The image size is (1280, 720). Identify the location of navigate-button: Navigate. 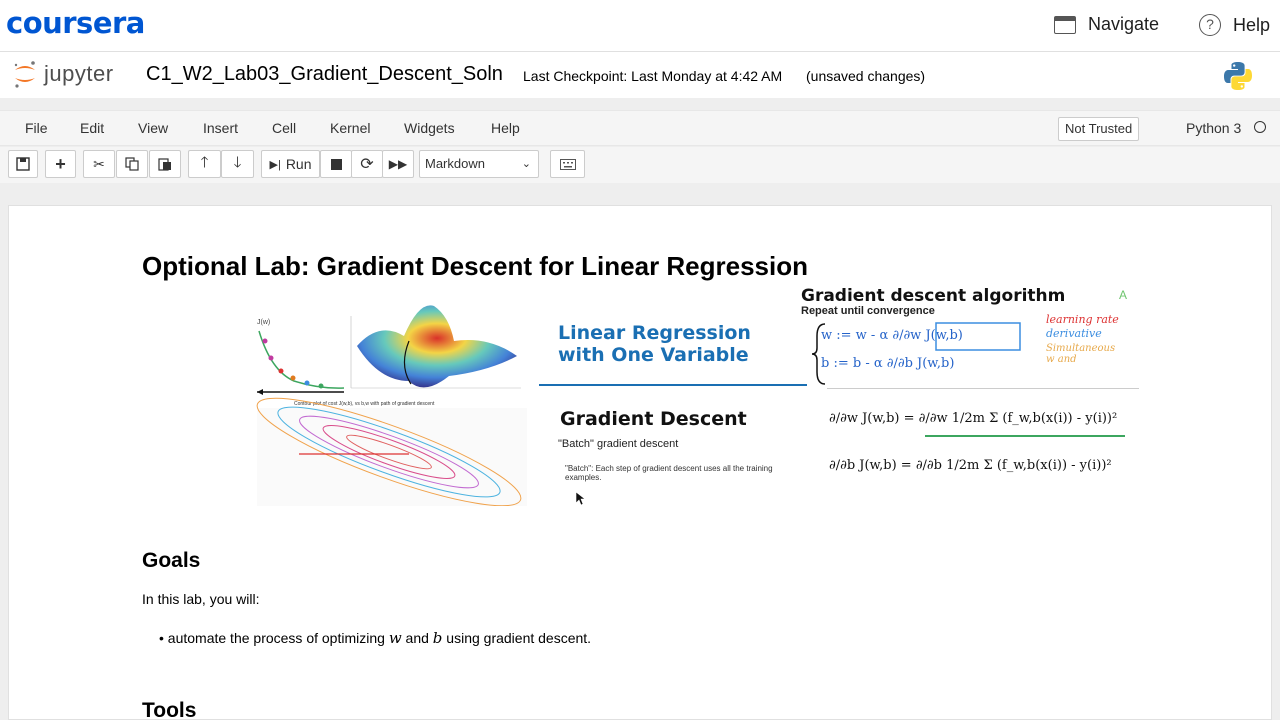
(1106, 24).